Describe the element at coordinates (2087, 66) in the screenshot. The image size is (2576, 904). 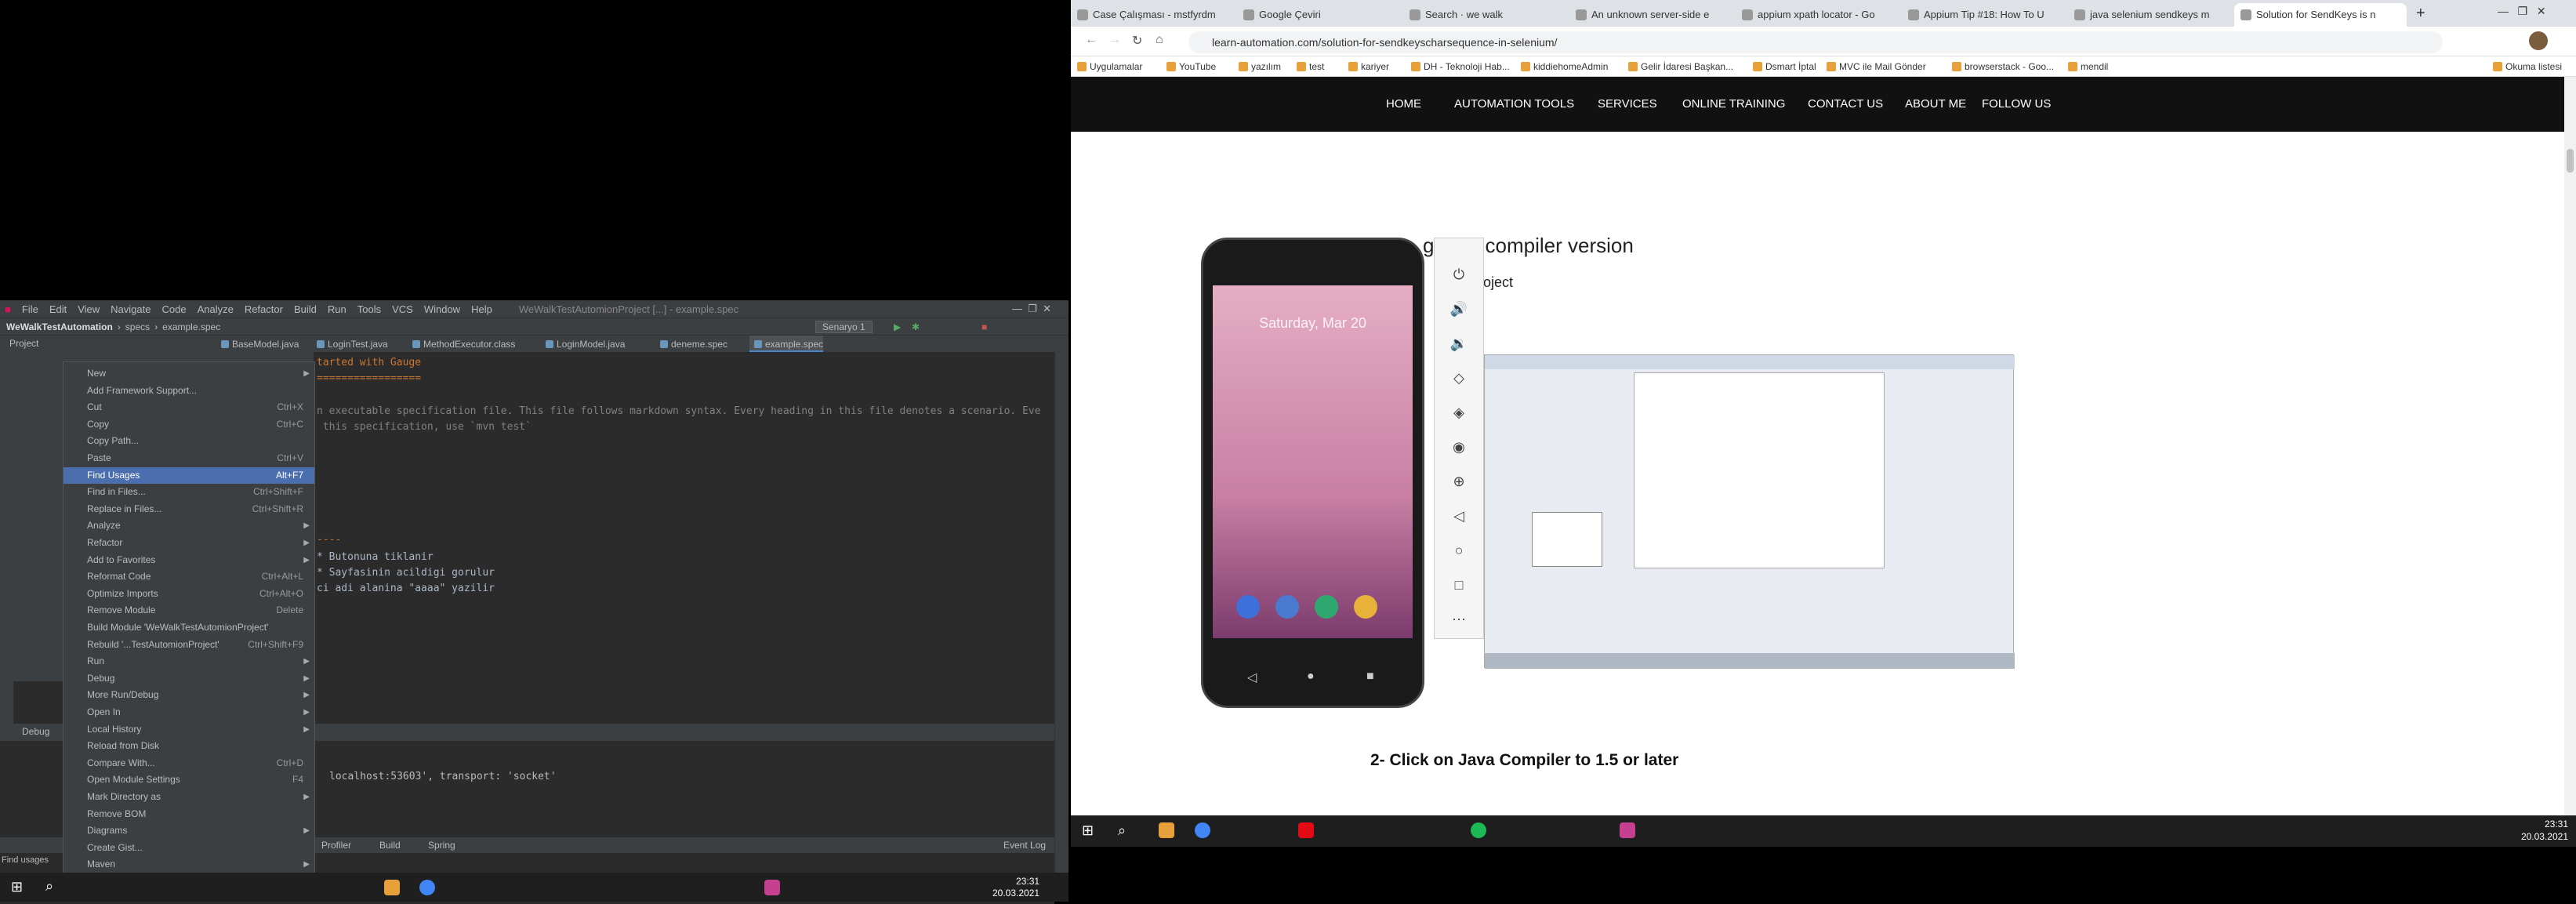
I see `bookmark: mendil` at that location.